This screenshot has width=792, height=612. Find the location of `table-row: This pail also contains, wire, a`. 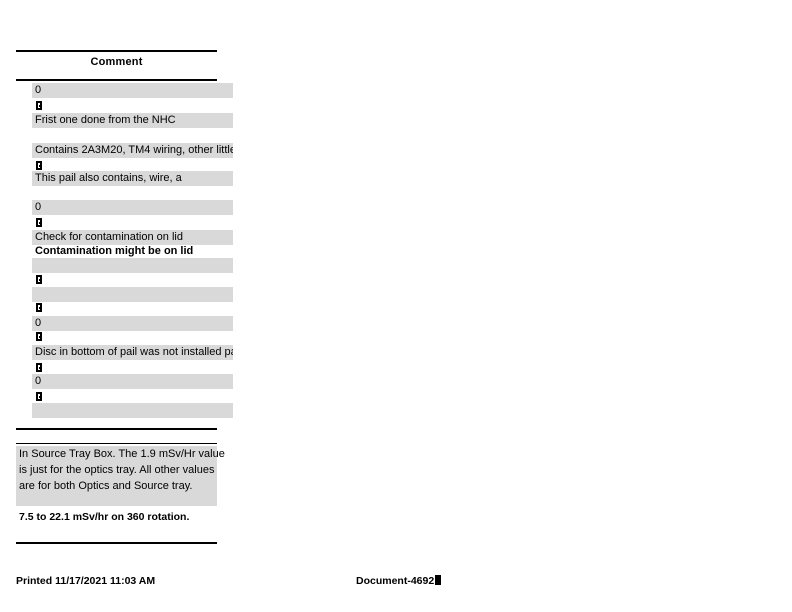

table-row: This pail also contains, wire, a is located at coordinates (132, 178).